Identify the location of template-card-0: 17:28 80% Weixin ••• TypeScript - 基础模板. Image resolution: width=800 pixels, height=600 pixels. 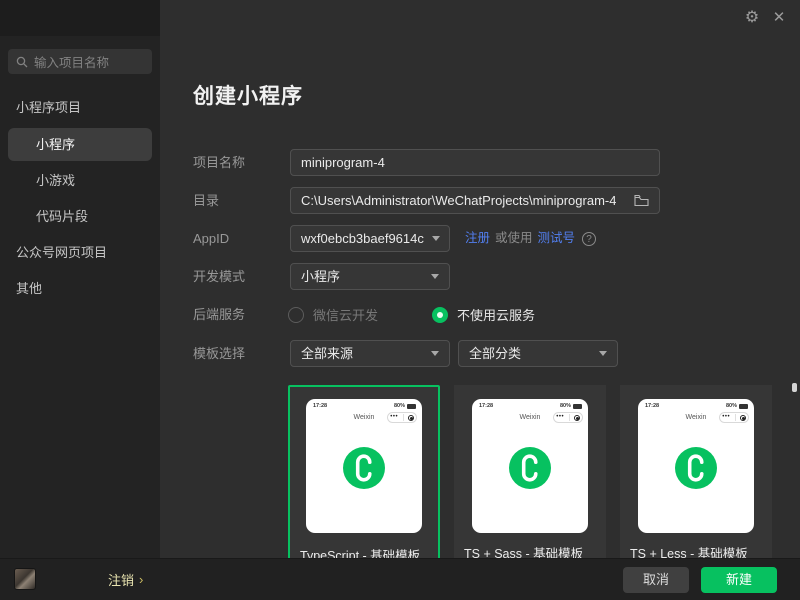
(364, 485).